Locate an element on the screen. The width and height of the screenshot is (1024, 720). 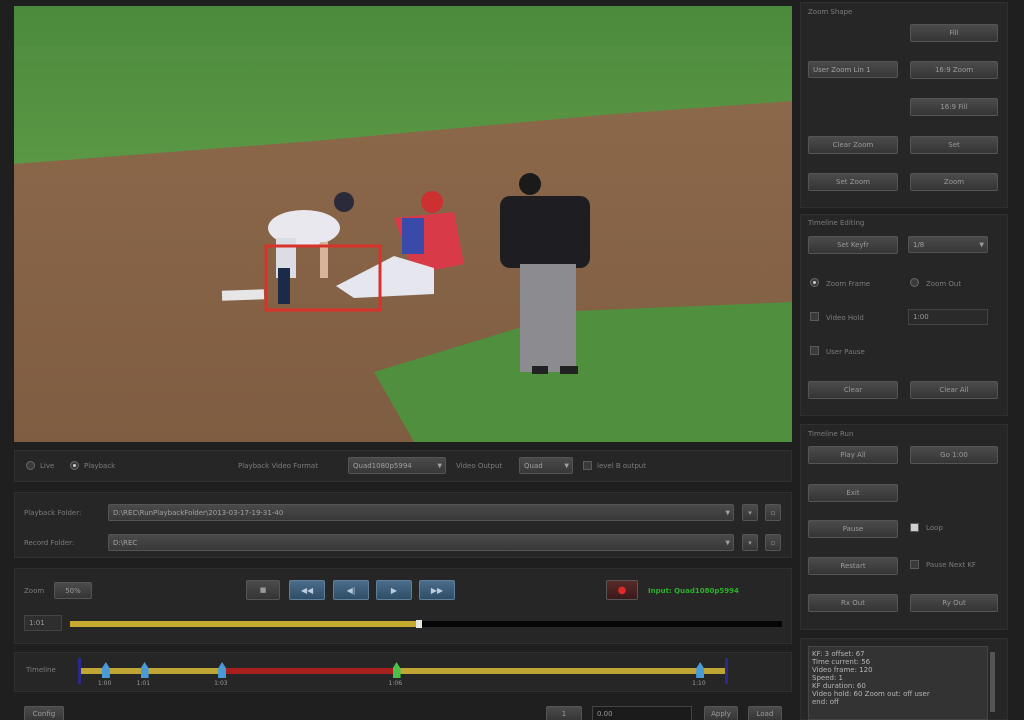
set-keyframe-button: Set Keyfr is located at coordinates (853, 245).